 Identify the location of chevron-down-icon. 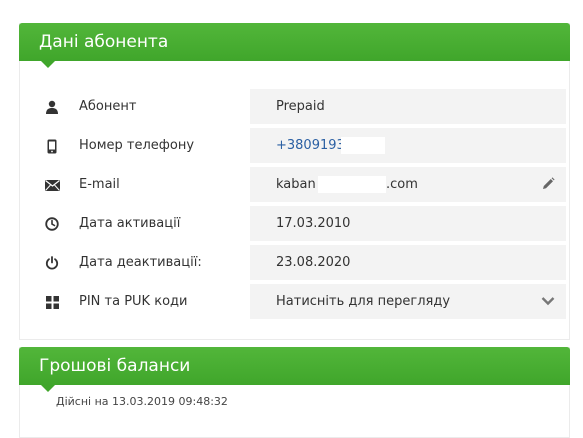
(548, 301).